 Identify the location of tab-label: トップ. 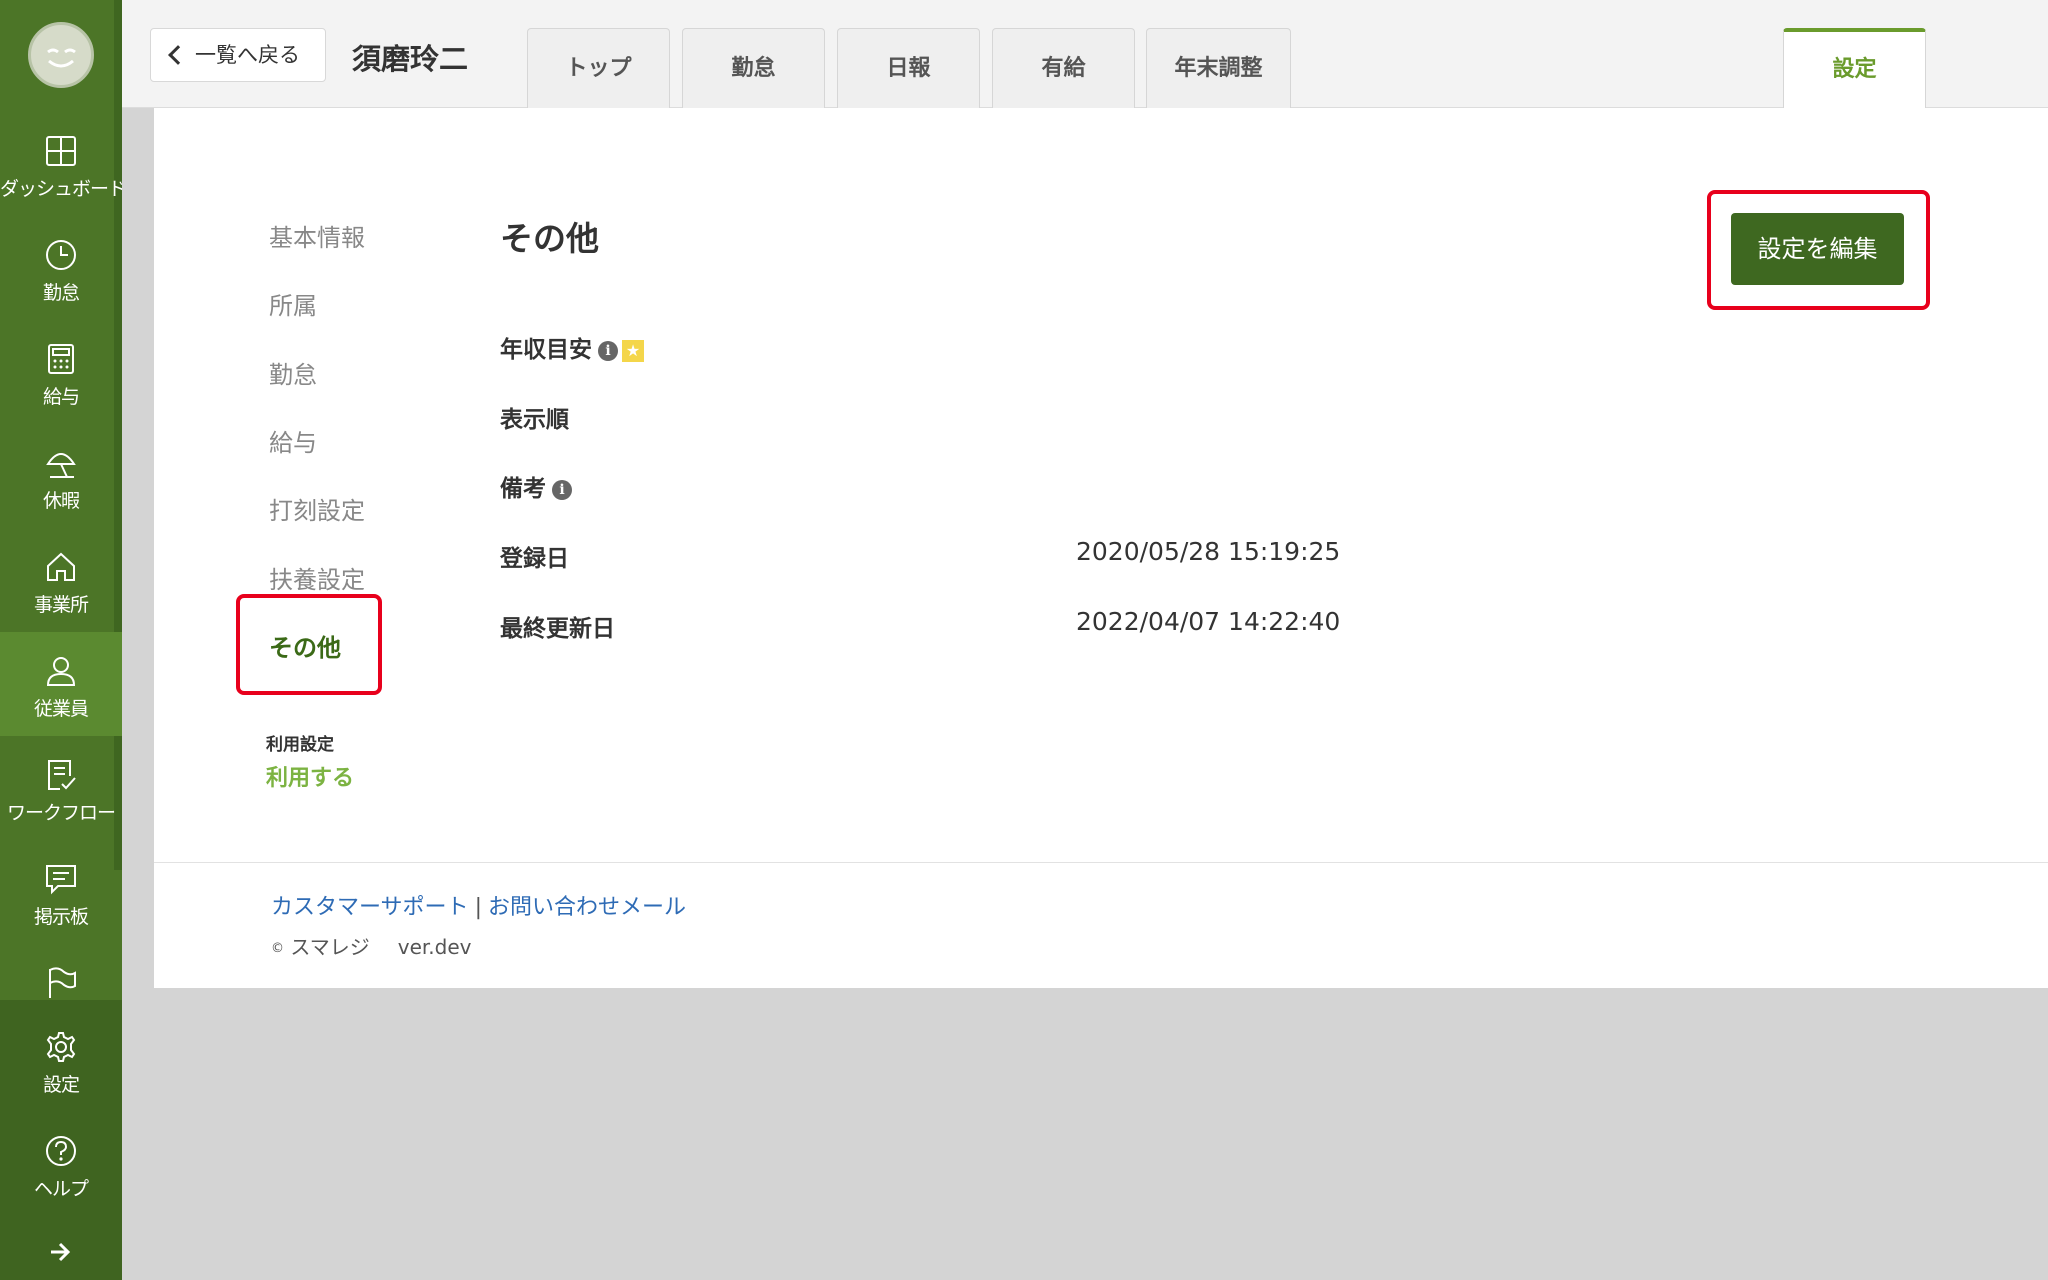
(598, 68).